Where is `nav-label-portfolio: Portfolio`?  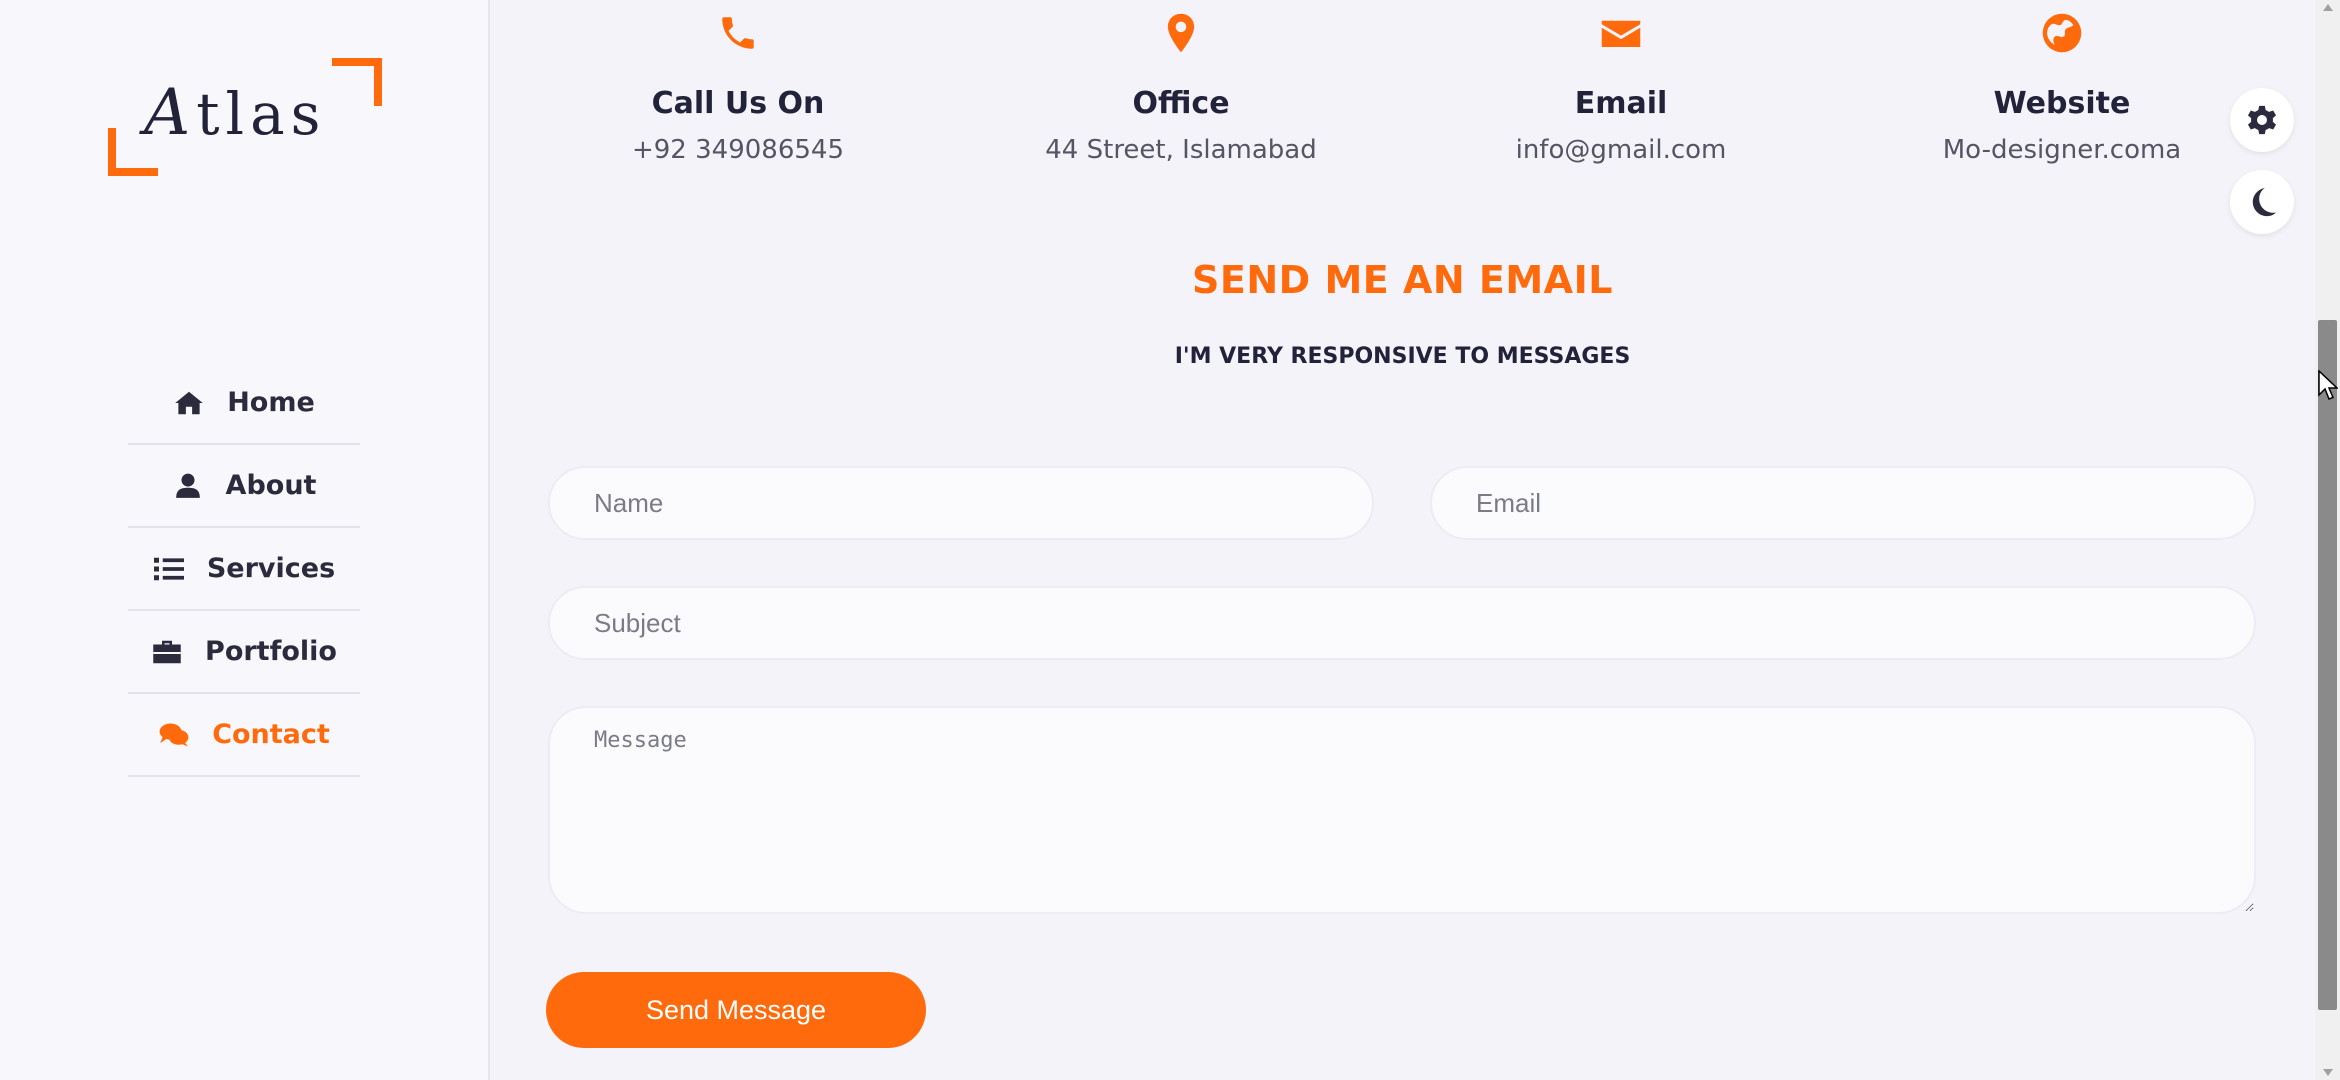 nav-label-portfolio: Portfolio is located at coordinates (271, 651).